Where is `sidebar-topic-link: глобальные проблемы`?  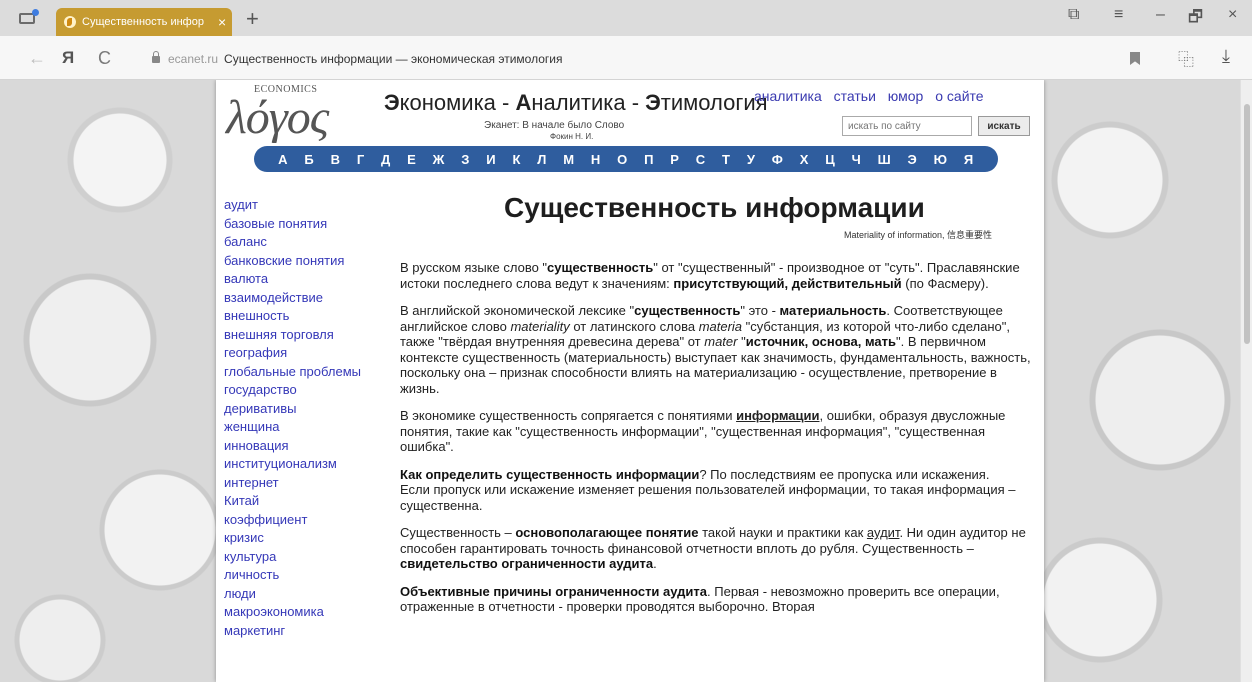
sidebar-topic-link: глобальные проблемы is located at coordinates (308, 372).